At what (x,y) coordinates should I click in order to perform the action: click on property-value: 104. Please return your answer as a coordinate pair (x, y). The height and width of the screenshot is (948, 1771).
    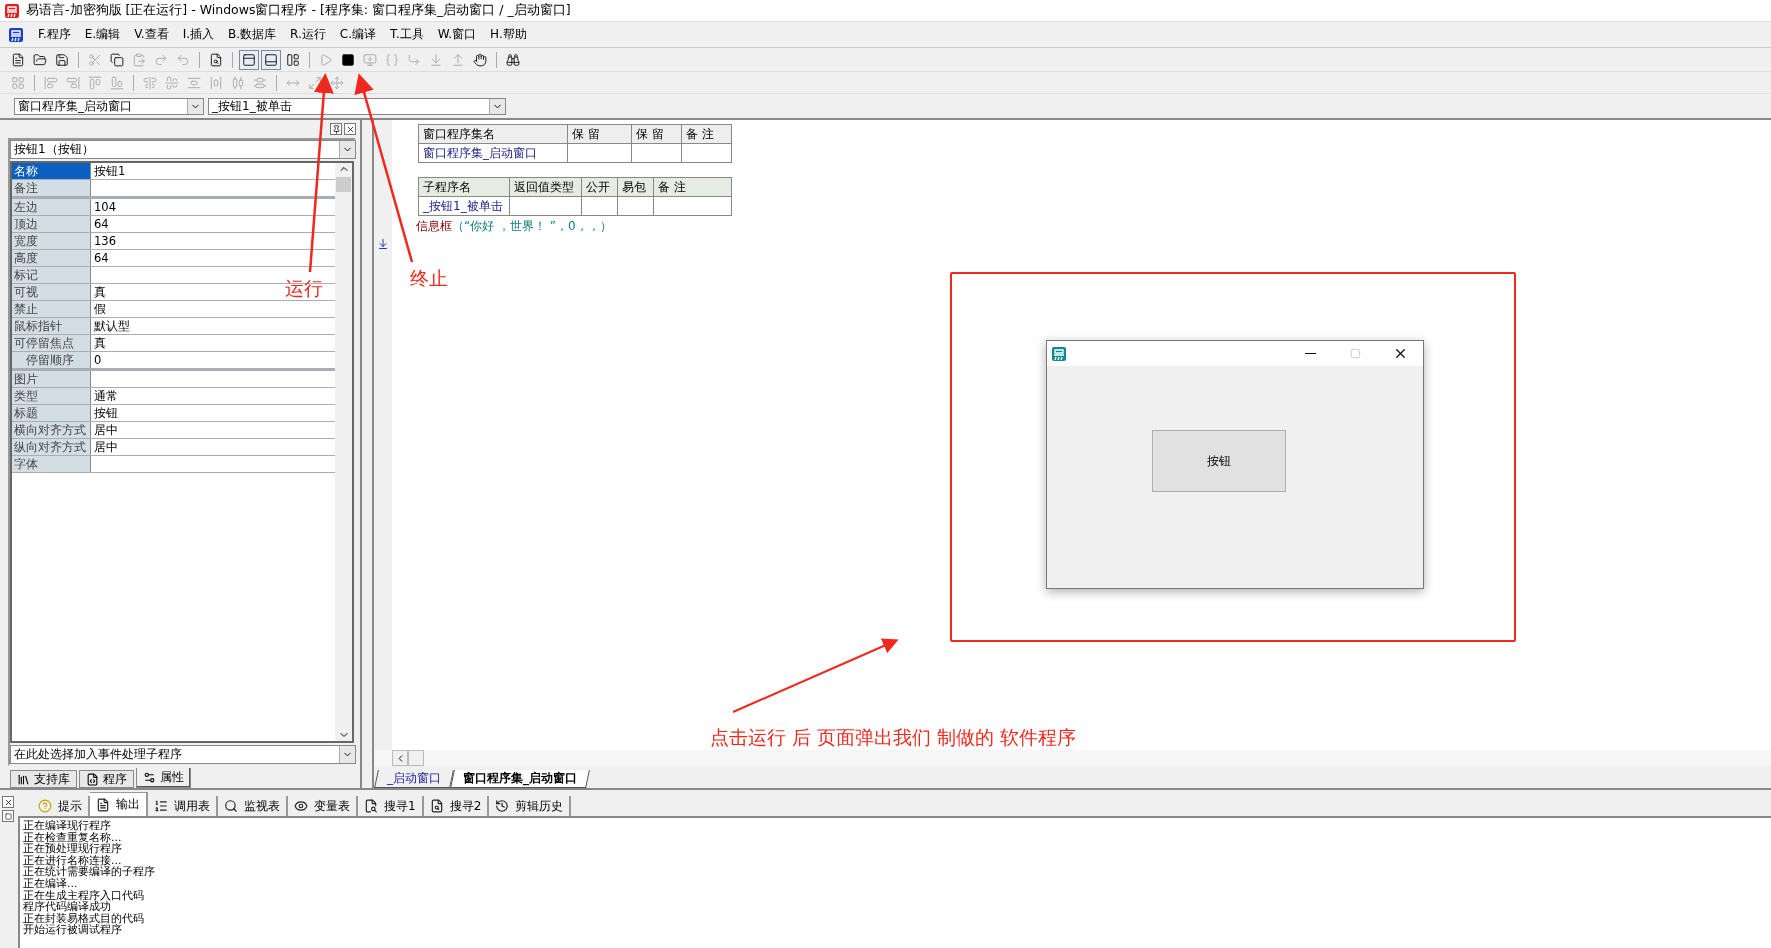
    Looking at the image, I should click on (105, 207).